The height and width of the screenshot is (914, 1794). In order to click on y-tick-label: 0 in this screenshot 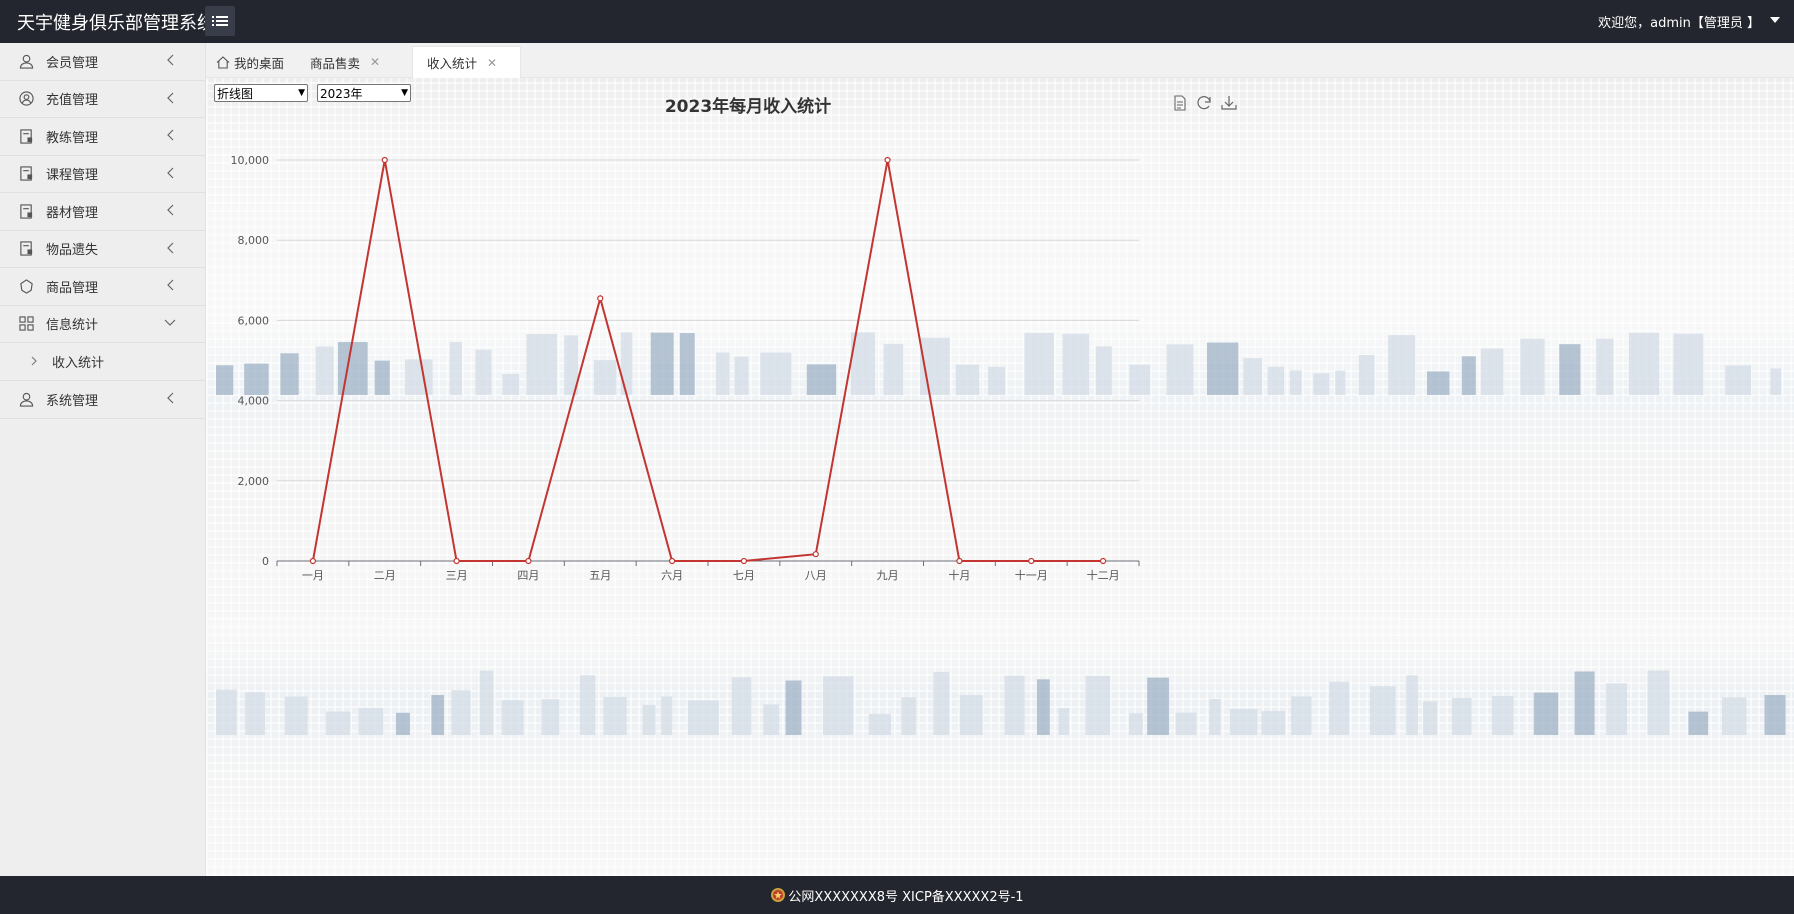, I will do `click(265, 561)`.